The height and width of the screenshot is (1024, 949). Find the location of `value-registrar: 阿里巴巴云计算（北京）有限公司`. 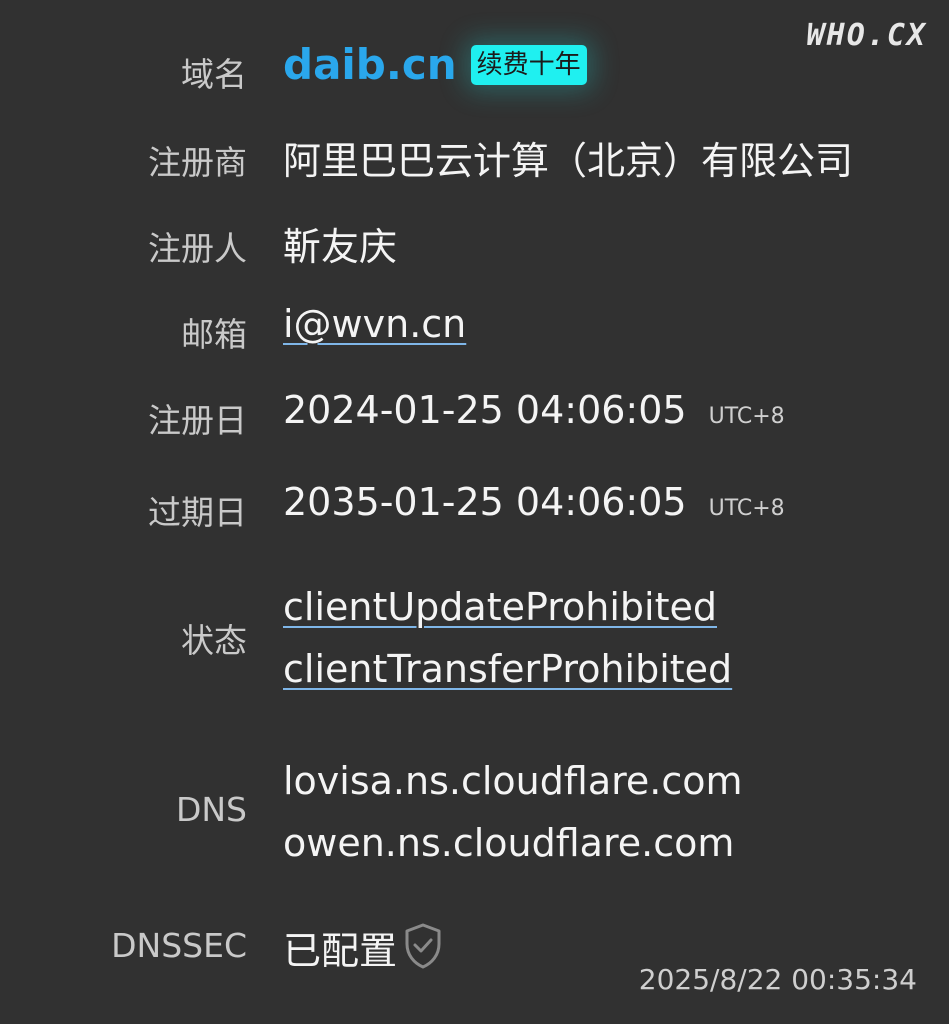

value-registrar: 阿里巴巴云计算（北京）有限公司 is located at coordinates (568, 161).